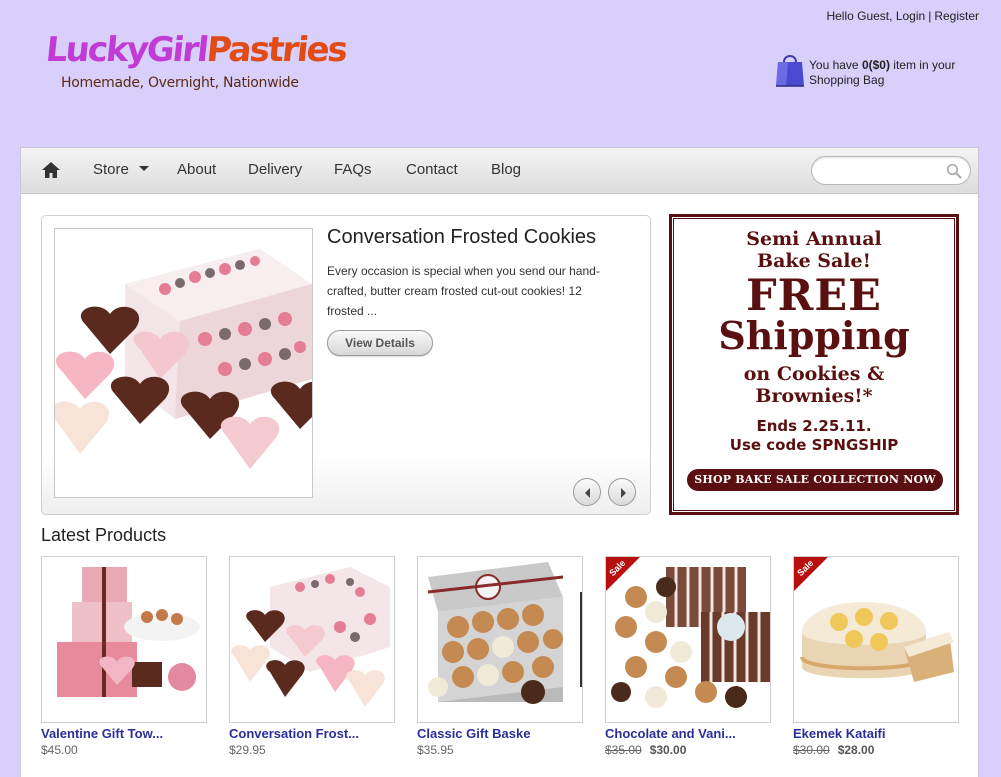 This screenshot has height=777, width=1001. Describe the element at coordinates (876, 750) in the screenshot. I see `product-price: $30.00 $28.00` at that location.